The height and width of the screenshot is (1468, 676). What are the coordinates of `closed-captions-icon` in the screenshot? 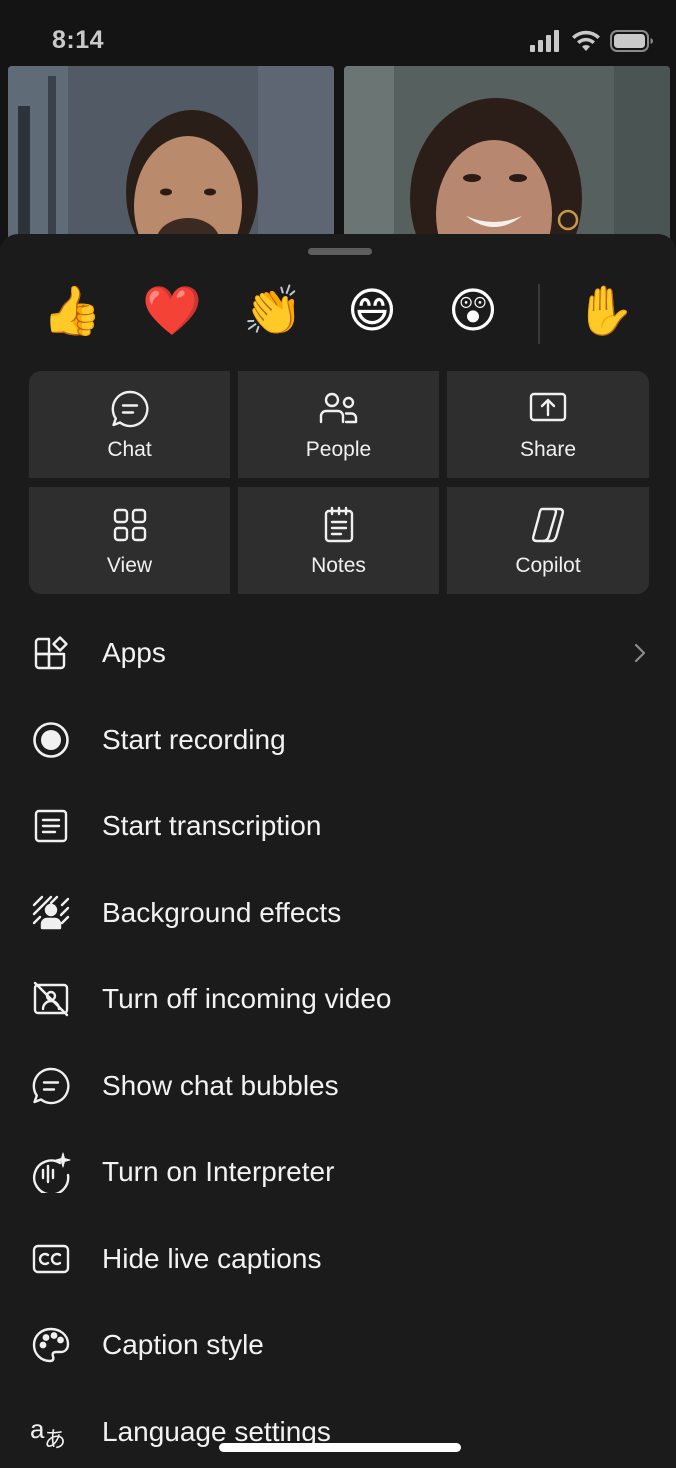 It's located at (51, 1259).